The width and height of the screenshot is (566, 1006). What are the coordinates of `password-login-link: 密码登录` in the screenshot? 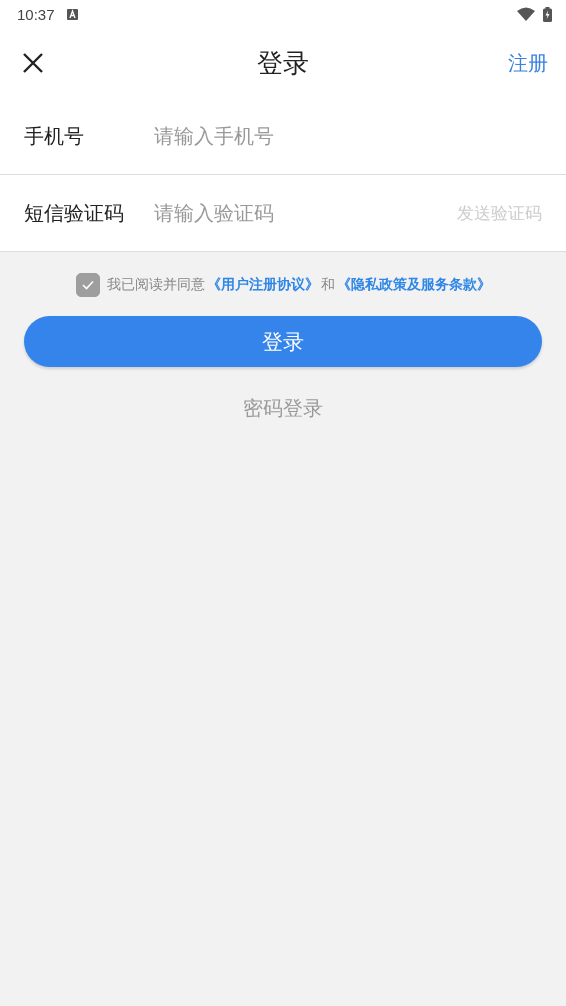 It's located at (283, 408).